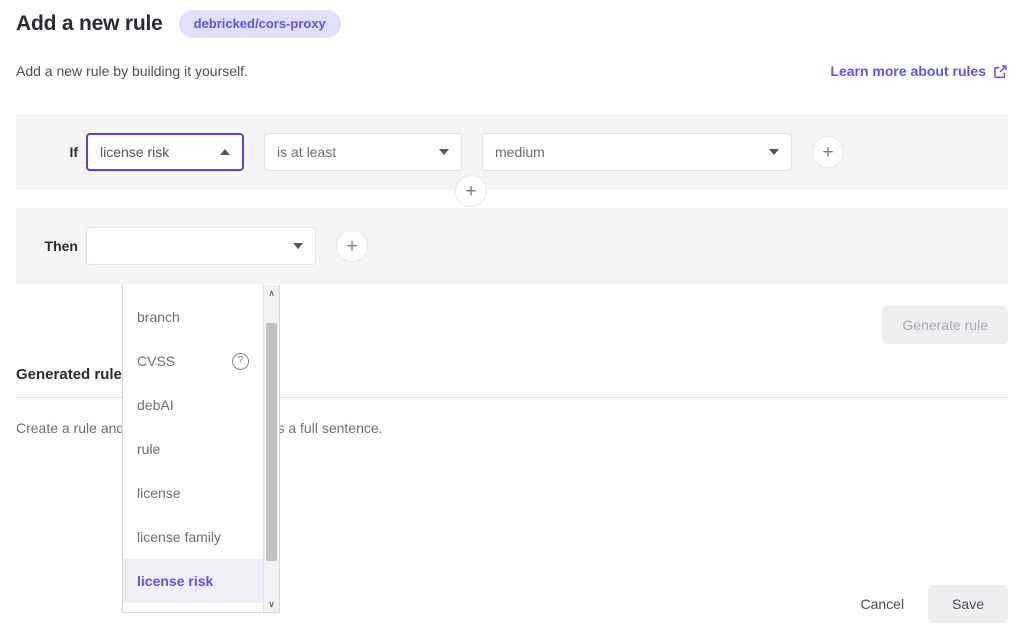 This screenshot has width=1024, height=637. I want to click on repository-badge: debricked/cors-proxy, so click(259, 24).